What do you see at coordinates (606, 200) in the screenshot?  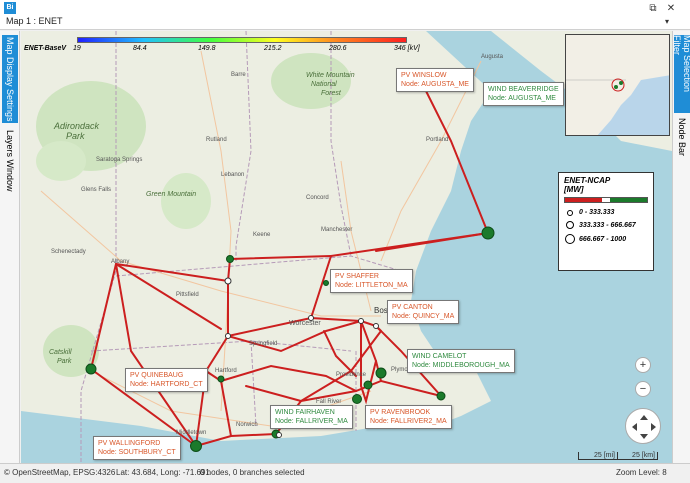 I see `legend-bar` at bounding box center [606, 200].